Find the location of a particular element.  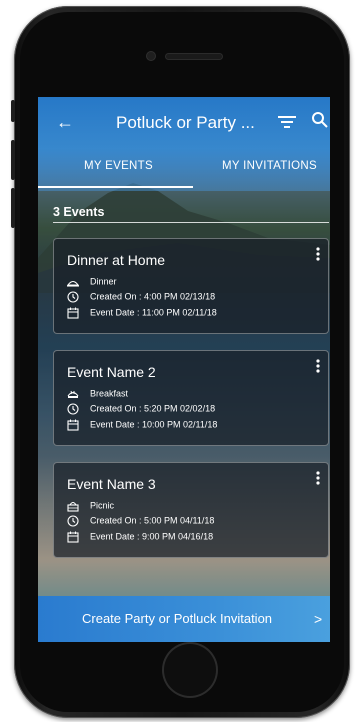

breakfast-icon is located at coordinates (73, 394).